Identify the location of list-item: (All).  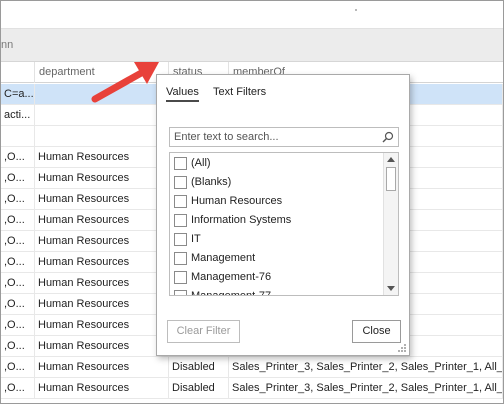
(276, 163).